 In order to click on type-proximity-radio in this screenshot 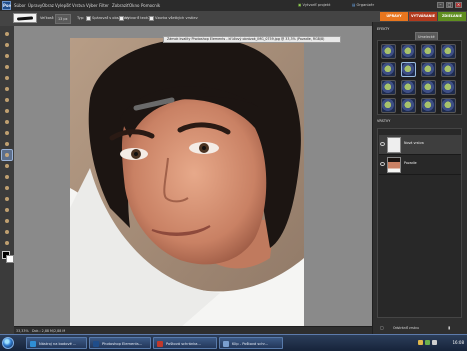, I will do `click(88, 18)`.